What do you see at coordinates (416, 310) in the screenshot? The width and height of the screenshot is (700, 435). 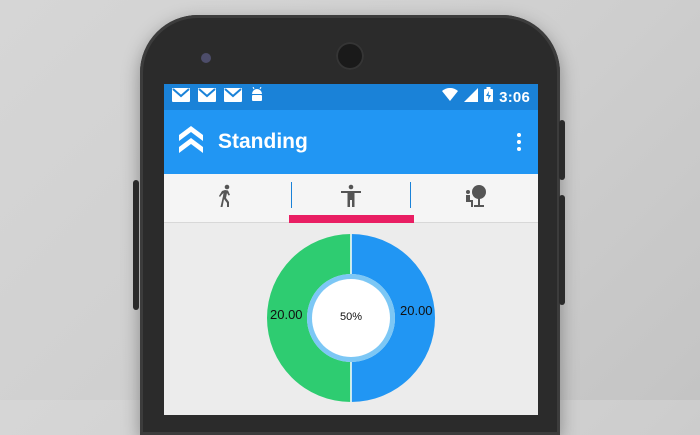 I see `slice-label-blue: 20.00` at bounding box center [416, 310].